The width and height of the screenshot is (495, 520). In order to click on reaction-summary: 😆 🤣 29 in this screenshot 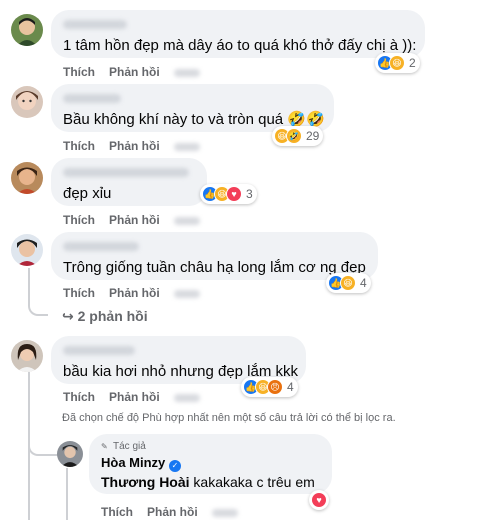, I will do `click(298, 136)`.